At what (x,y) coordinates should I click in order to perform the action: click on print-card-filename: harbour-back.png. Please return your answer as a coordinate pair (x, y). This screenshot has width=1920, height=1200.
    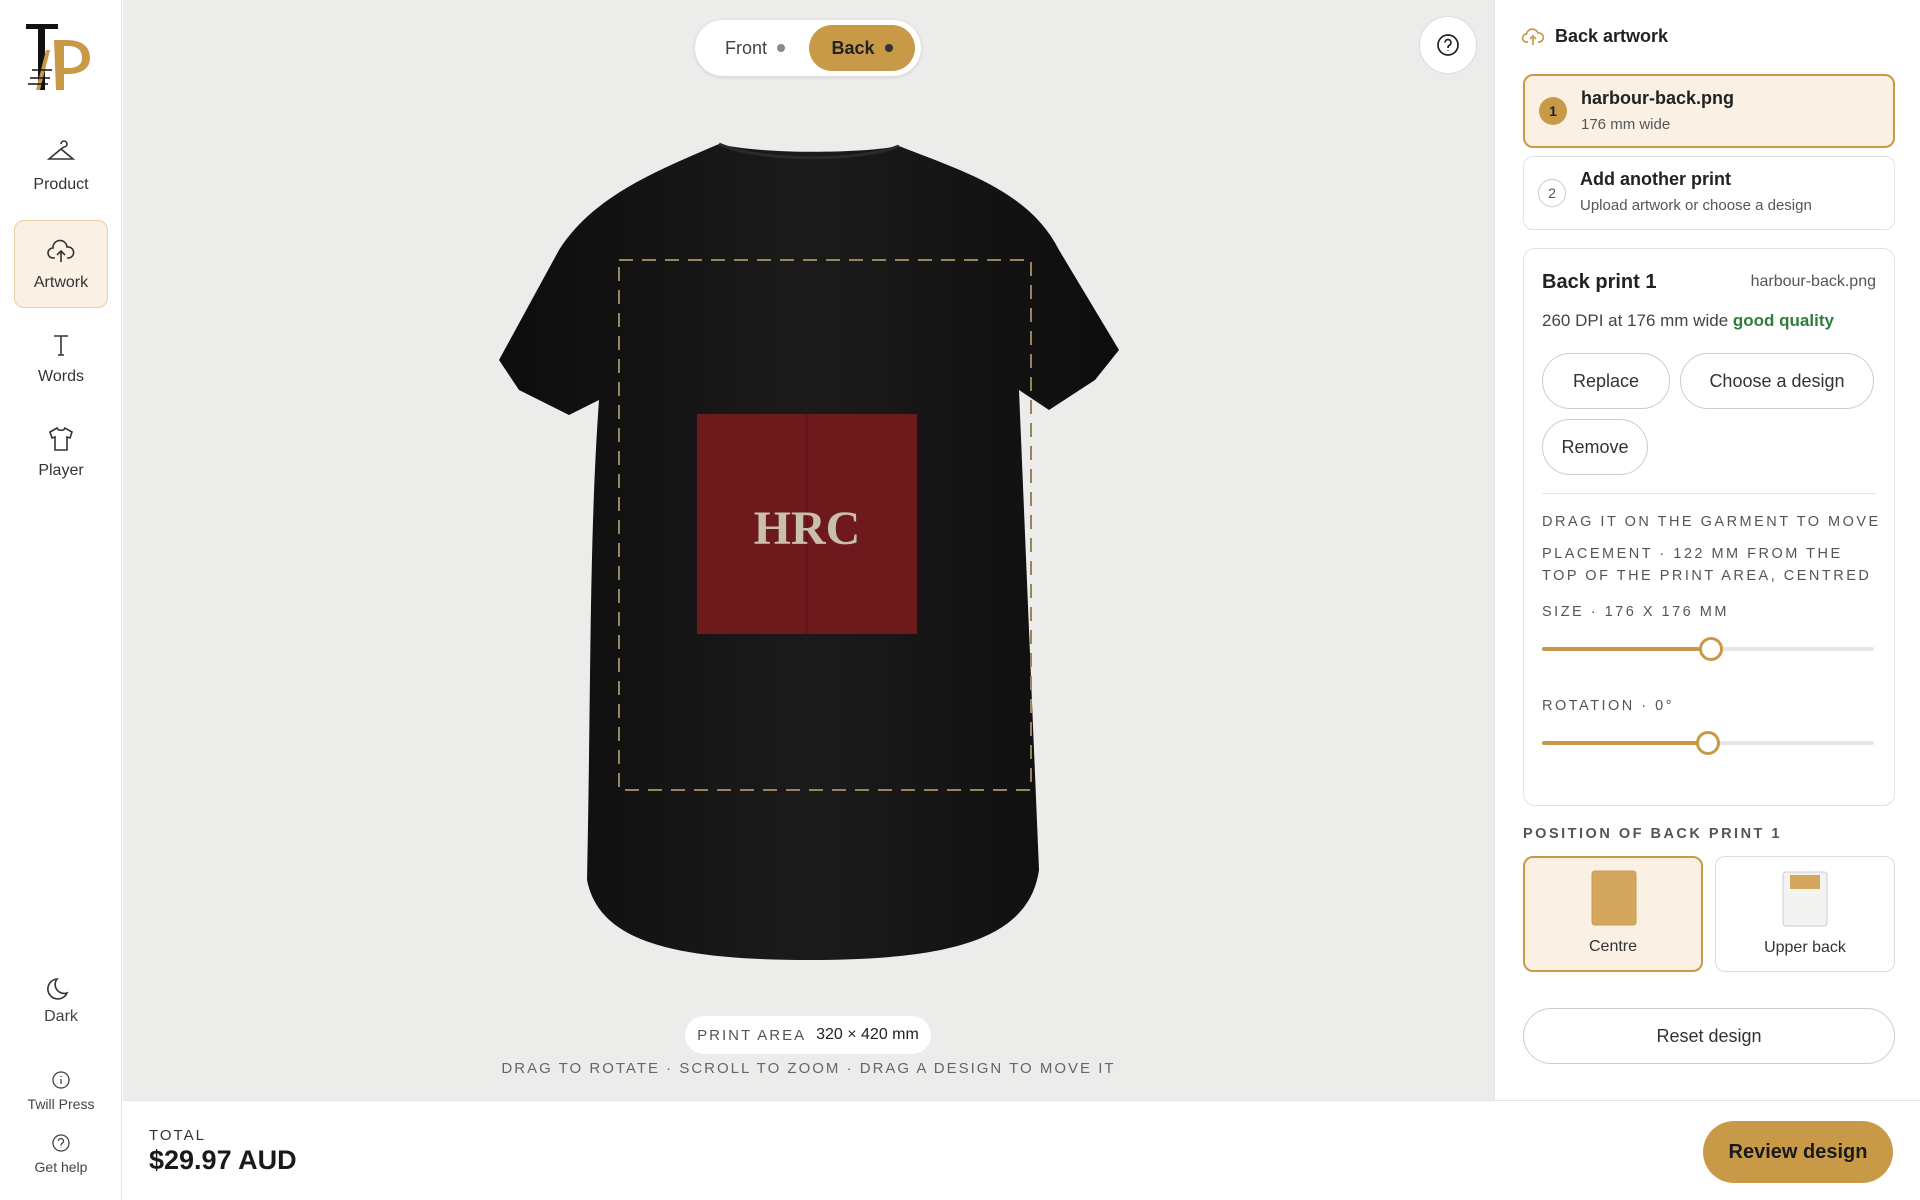
    Looking at the image, I should click on (1813, 281).